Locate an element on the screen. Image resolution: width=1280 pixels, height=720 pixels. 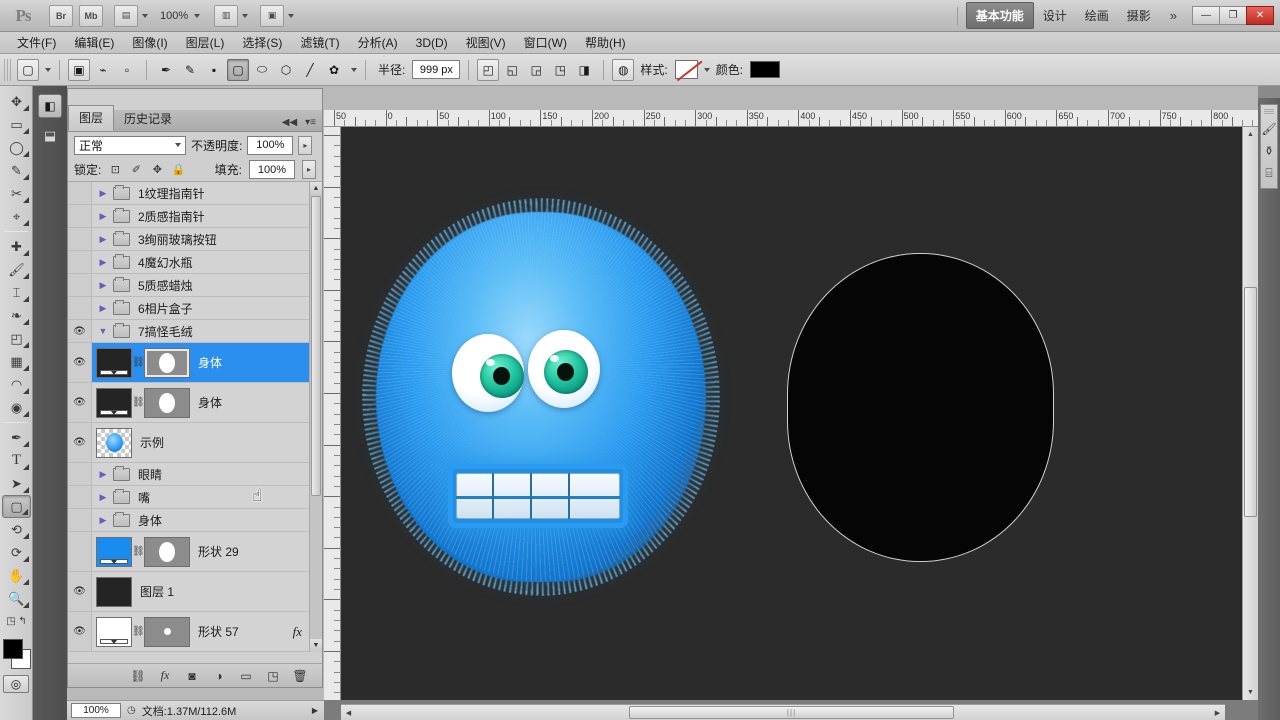
workspace-tab-photography: 摄影 is located at coordinates (1139, 15).